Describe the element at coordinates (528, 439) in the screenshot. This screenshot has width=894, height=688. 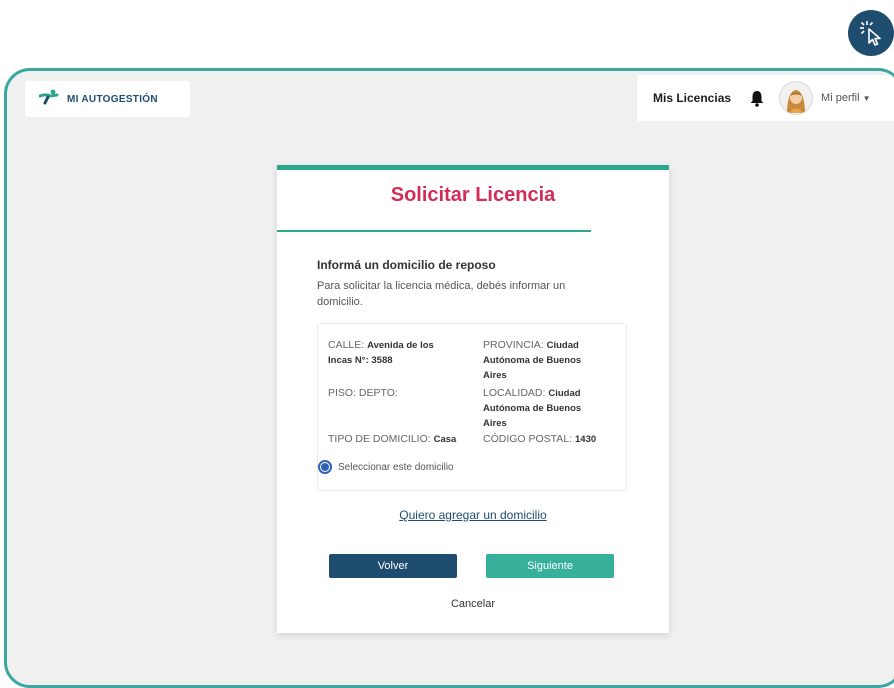
I see `codigo-postal-label: CÓDIGO POSTAL:` at that location.